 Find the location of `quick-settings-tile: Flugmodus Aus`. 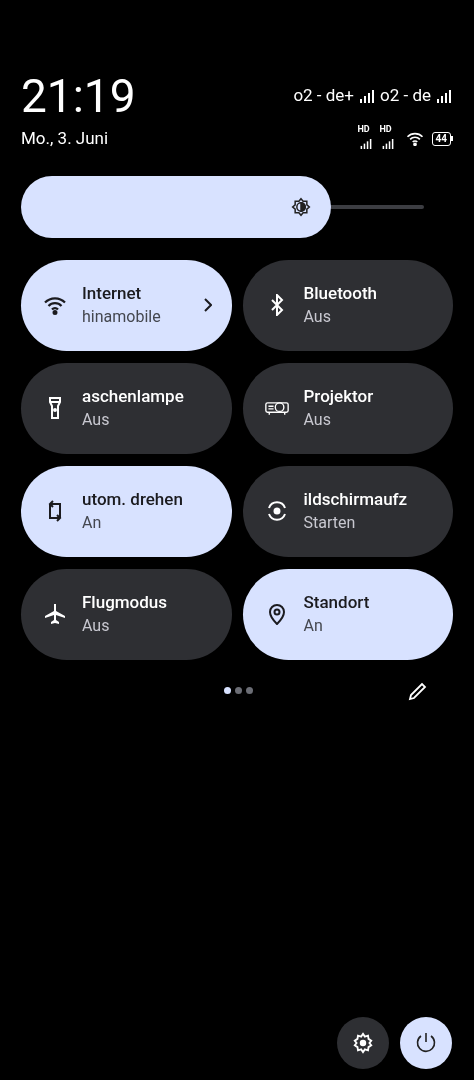

quick-settings-tile: Flugmodus Aus is located at coordinates (126, 614).